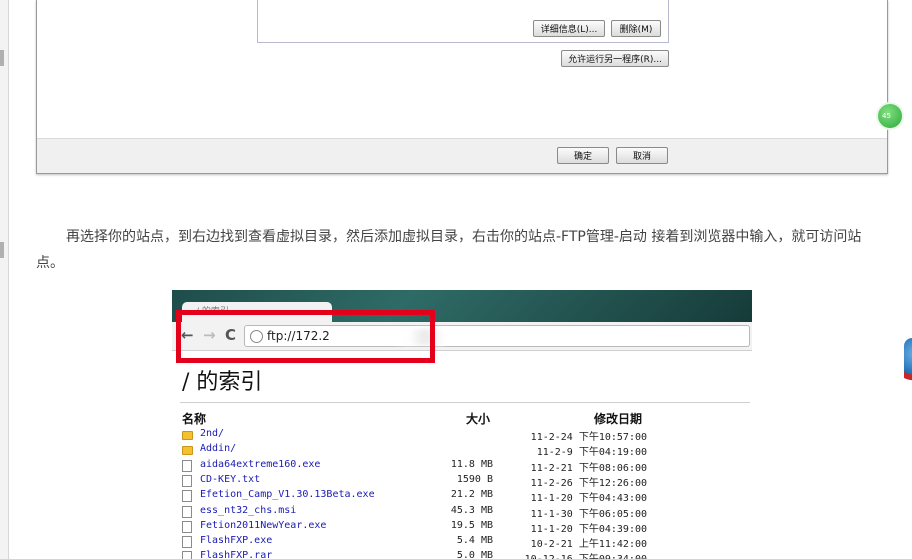 The image size is (912, 559). Describe the element at coordinates (474, 541) in the screenshot. I see `file-size: 5.4 MB` at that location.